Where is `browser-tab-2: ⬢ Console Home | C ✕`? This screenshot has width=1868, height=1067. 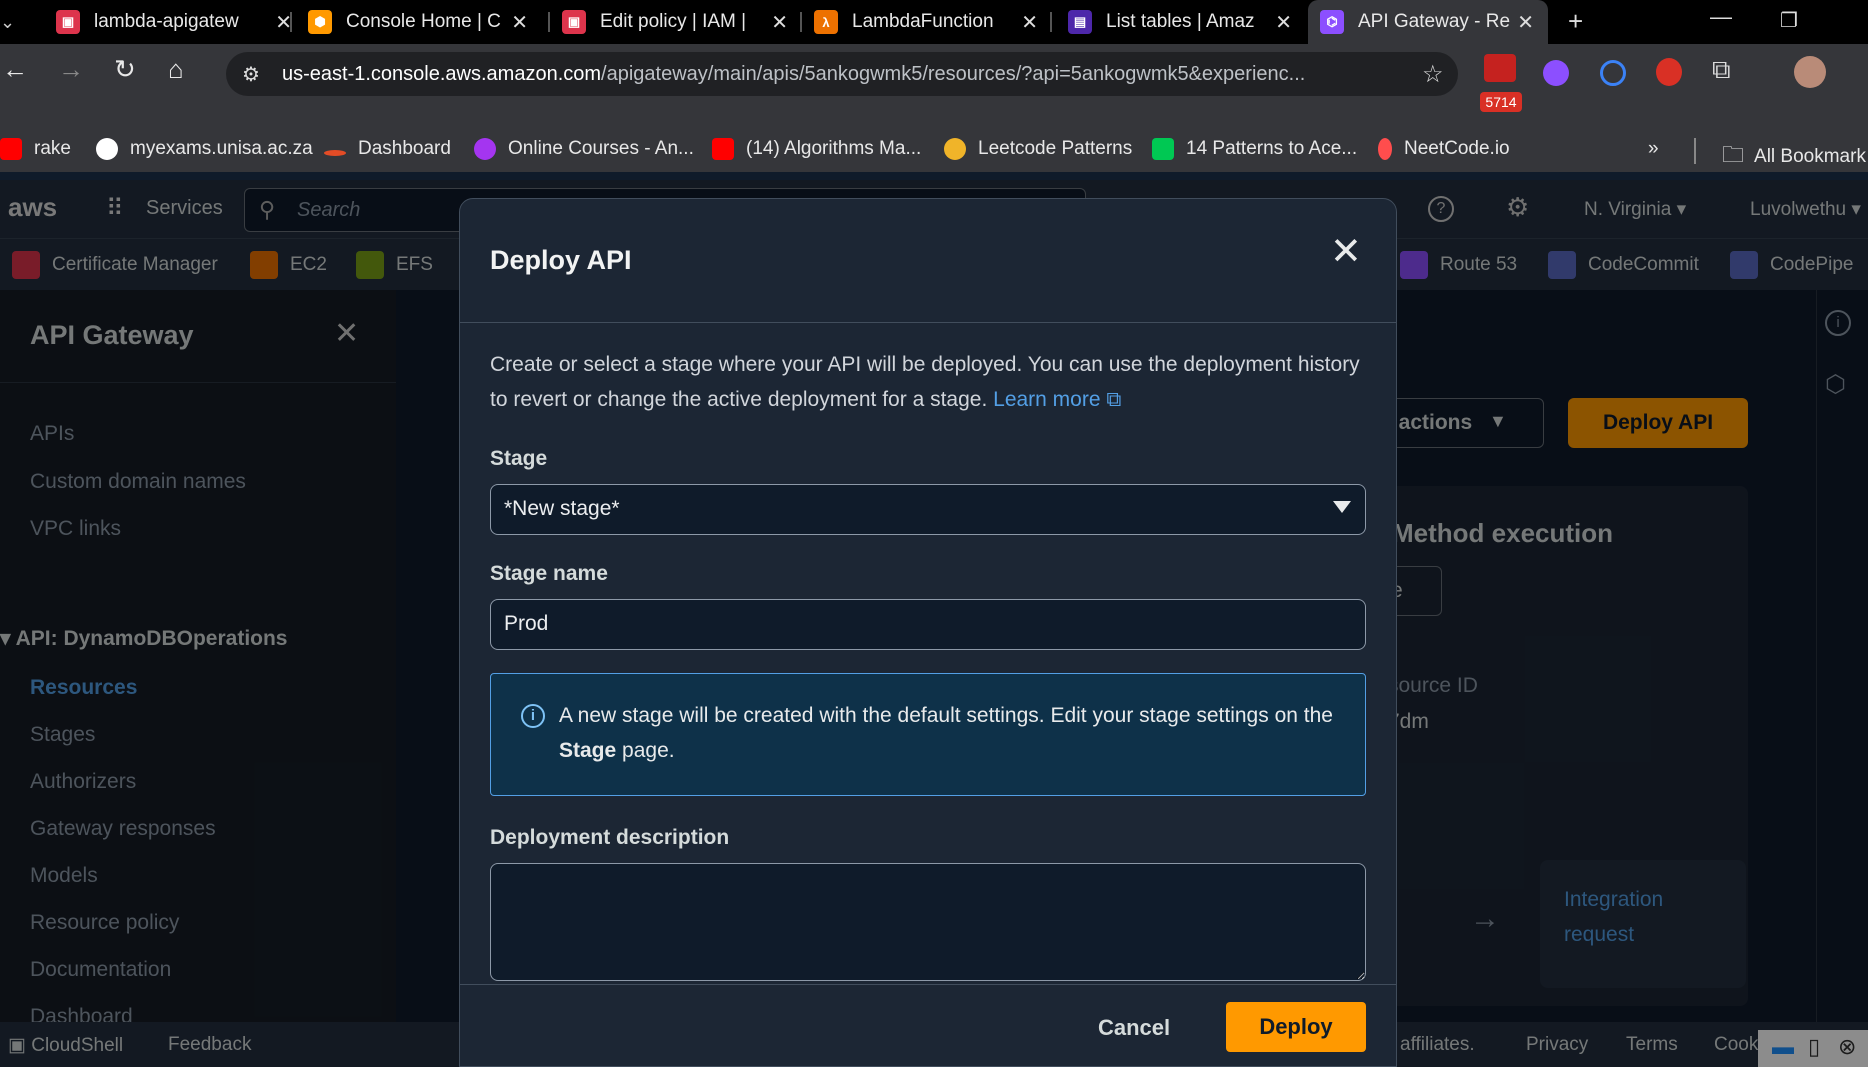
browser-tab-2: ⬢ Console Home | C ✕ is located at coordinates (419, 22).